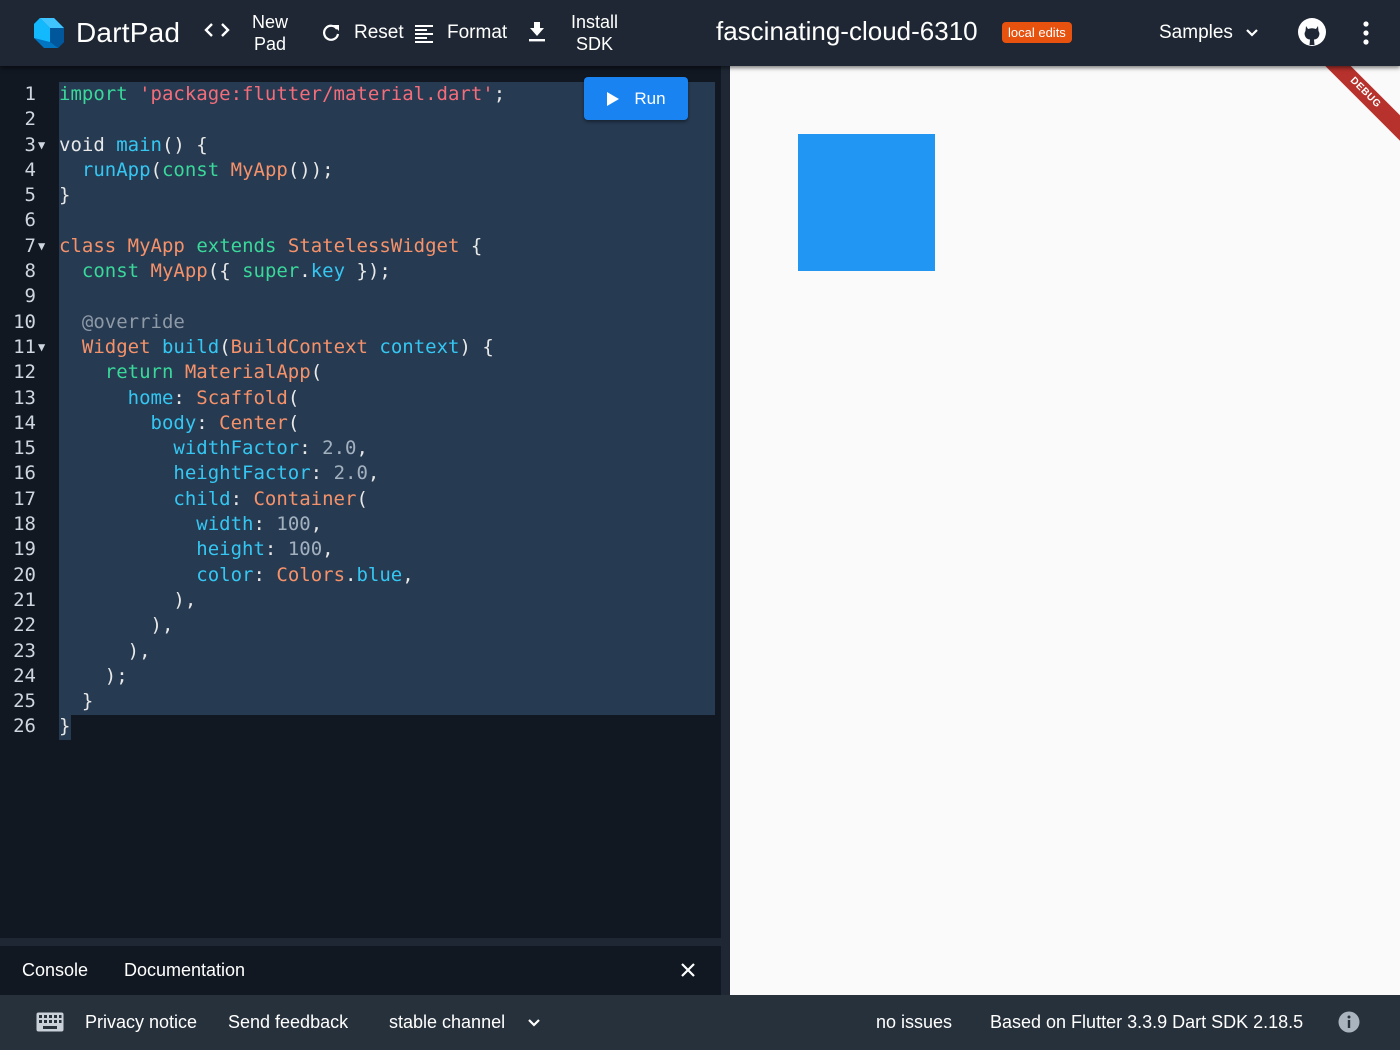  I want to click on issues-status: no issues, so click(914, 1022).